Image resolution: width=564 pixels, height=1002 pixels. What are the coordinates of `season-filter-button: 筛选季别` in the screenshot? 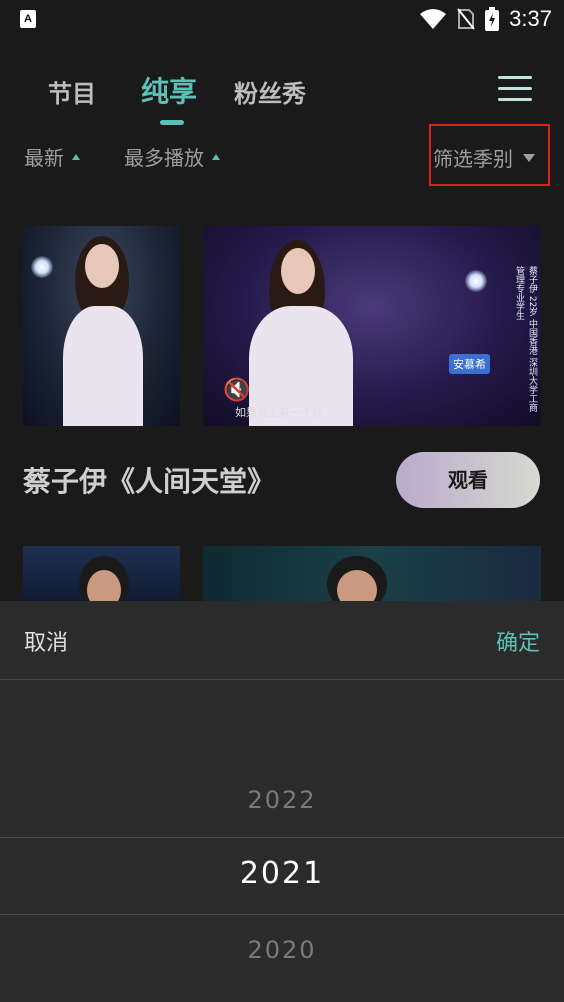 It's located at (489, 155).